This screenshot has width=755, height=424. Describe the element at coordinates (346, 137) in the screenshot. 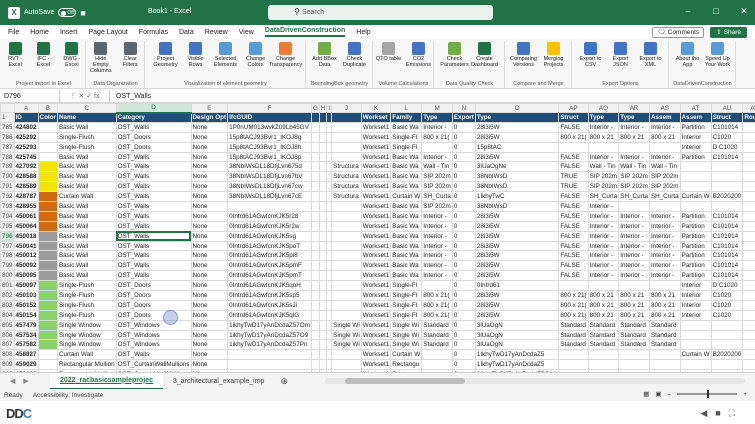

I see `cell-g` at that location.